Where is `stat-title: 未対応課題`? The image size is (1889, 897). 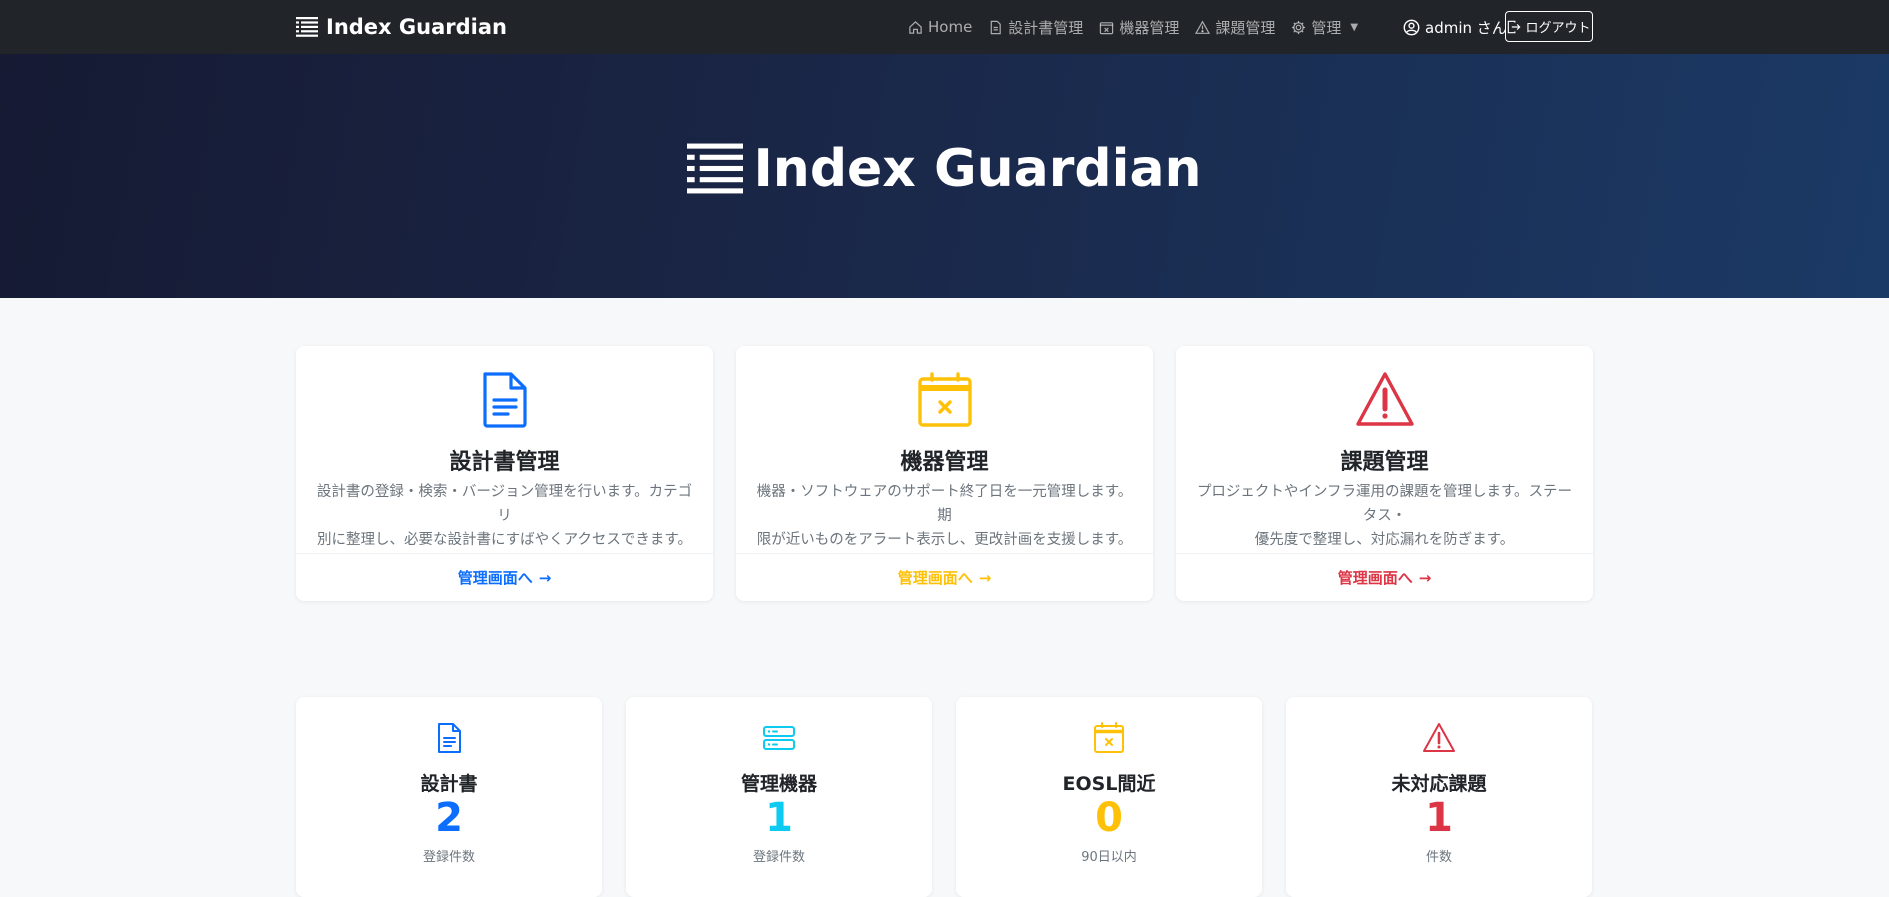 stat-title: 未対応課題 is located at coordinates (1439, 784).